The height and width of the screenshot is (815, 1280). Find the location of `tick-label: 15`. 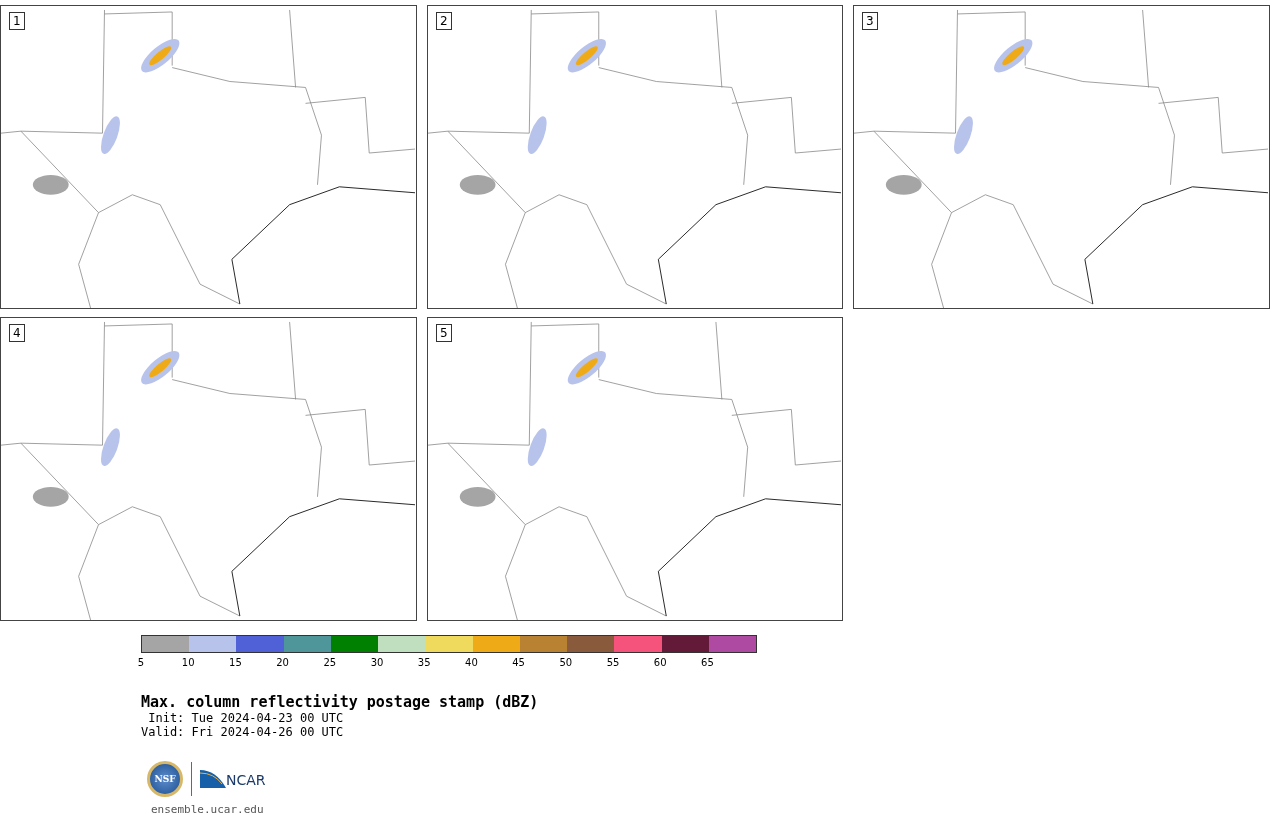

tick-label: 15 is located at coordinates (235, 662).